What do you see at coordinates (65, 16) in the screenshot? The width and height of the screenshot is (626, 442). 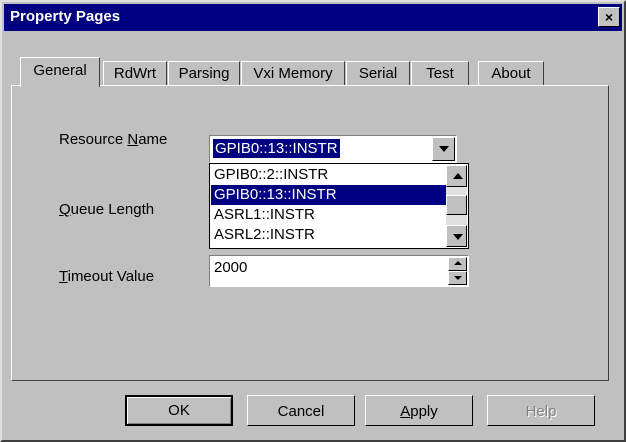 I see `window-title: Property Pages` at bounding box center [65, 16].